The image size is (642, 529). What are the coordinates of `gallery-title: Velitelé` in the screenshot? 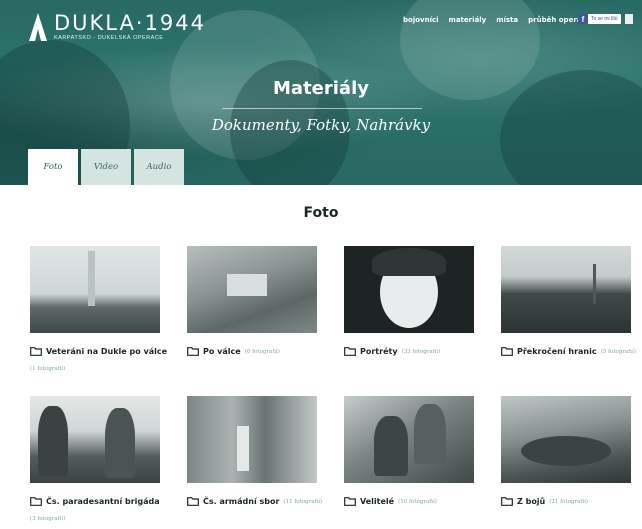 It's located at (377, 501).